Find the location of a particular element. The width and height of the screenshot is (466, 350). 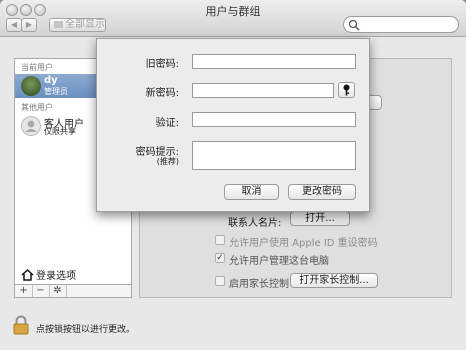

forward-button: ▶ is located at coordinates (29, 25).